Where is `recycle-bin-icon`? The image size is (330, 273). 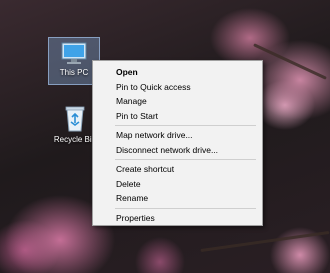
recycle-bin-icon is located at coordinates (75, 119).